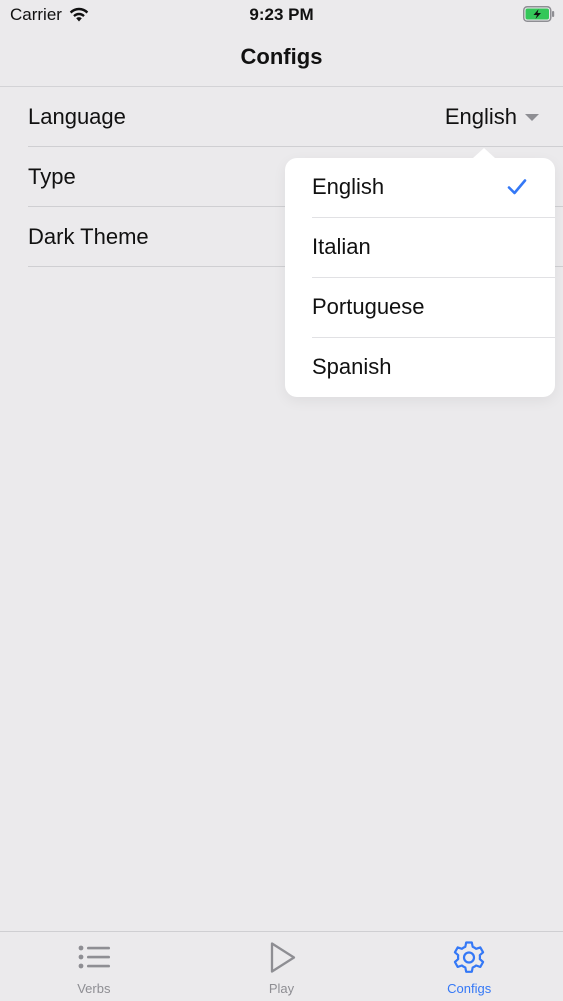  I want to click on language-option-spanish: Spanish, so click(433, 367).